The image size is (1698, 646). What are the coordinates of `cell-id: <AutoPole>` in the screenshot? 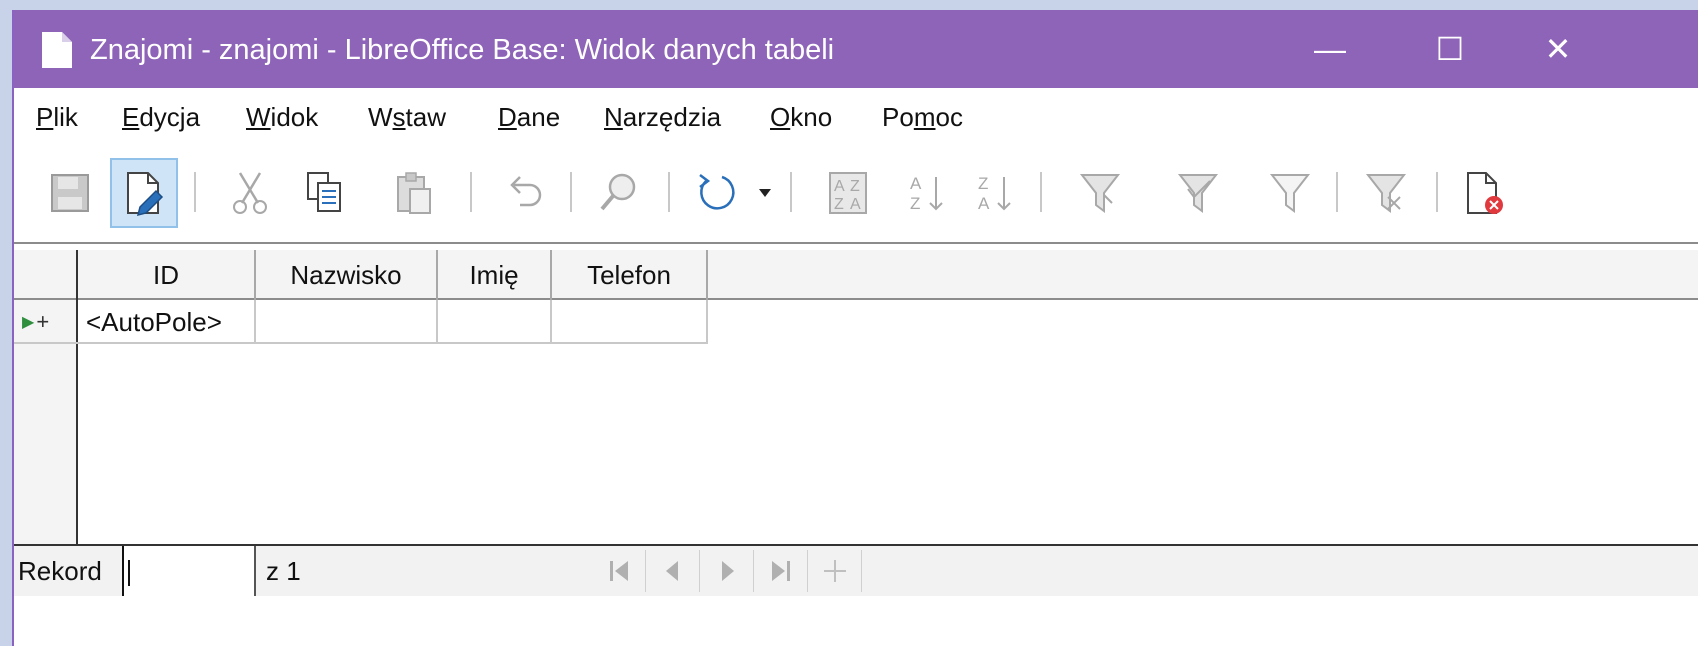 It's located at (167, 322).